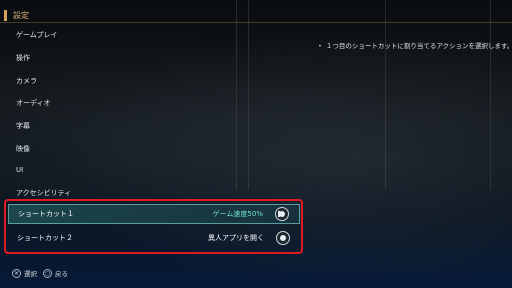 The image size is (512, 288). I want to click on menu-item-controls: 操作, so click(23, 58).